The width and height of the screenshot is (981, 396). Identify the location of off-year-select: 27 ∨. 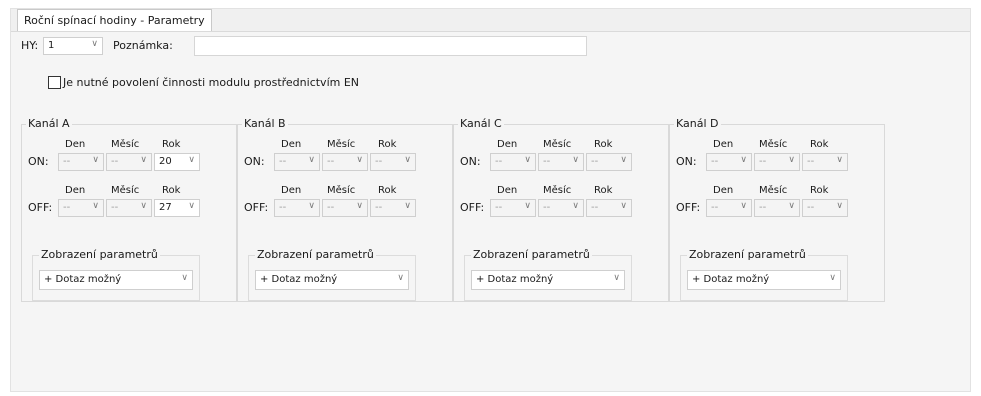
(177, 208).